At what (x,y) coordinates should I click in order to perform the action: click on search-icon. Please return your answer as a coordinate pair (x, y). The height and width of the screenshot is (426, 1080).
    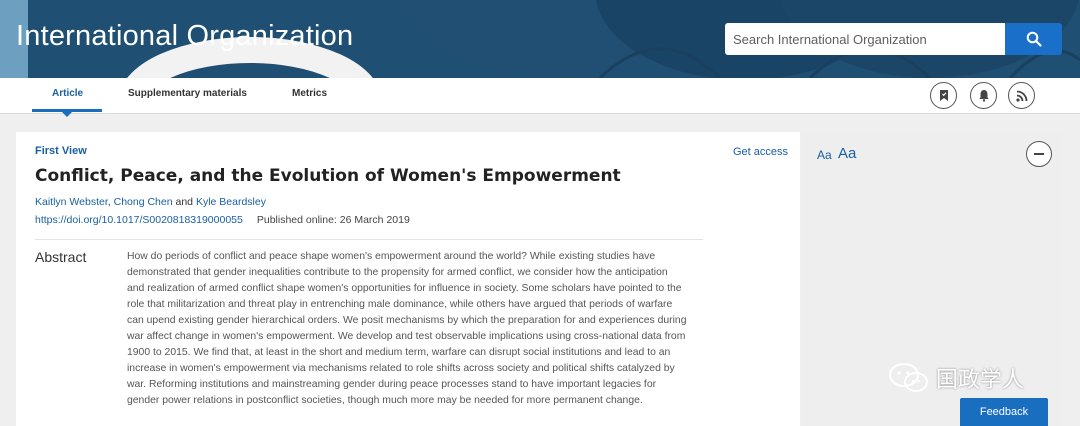
    Looking at the image, I should click on (1034, 39).